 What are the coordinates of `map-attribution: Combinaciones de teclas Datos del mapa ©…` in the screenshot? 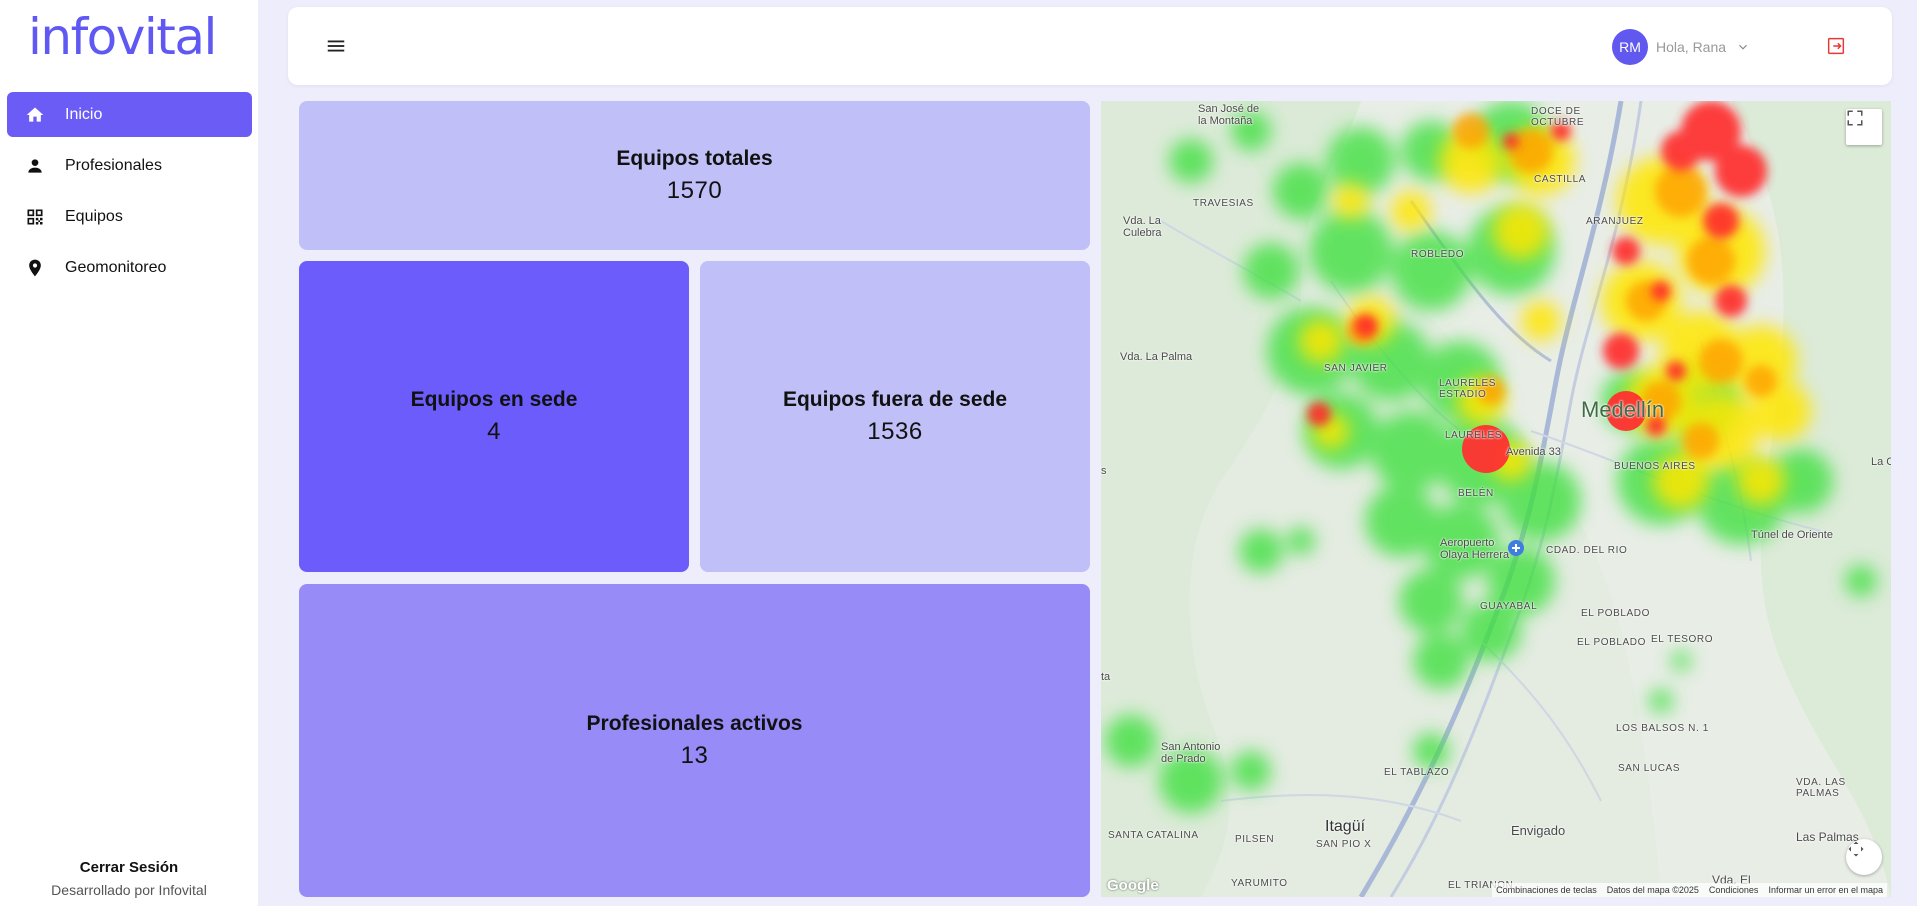 It's located at (1689, 890).